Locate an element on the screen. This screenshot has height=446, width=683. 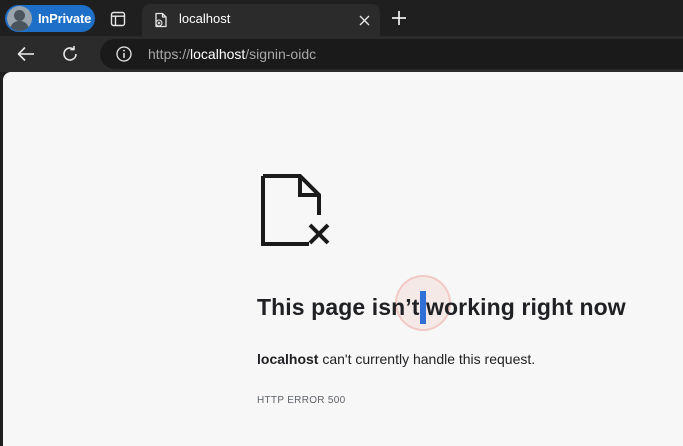
close-icon is located at coordinates (364, 20).